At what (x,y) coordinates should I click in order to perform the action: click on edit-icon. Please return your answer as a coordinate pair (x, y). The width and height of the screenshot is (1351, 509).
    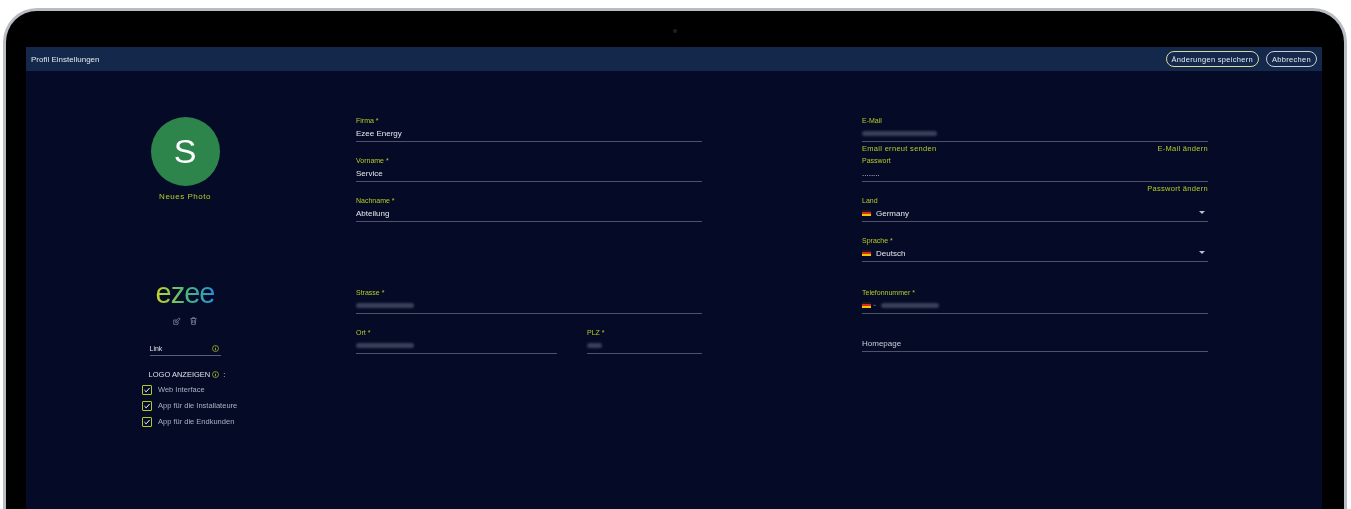
    Looking at the image, I should click on (177, 321).